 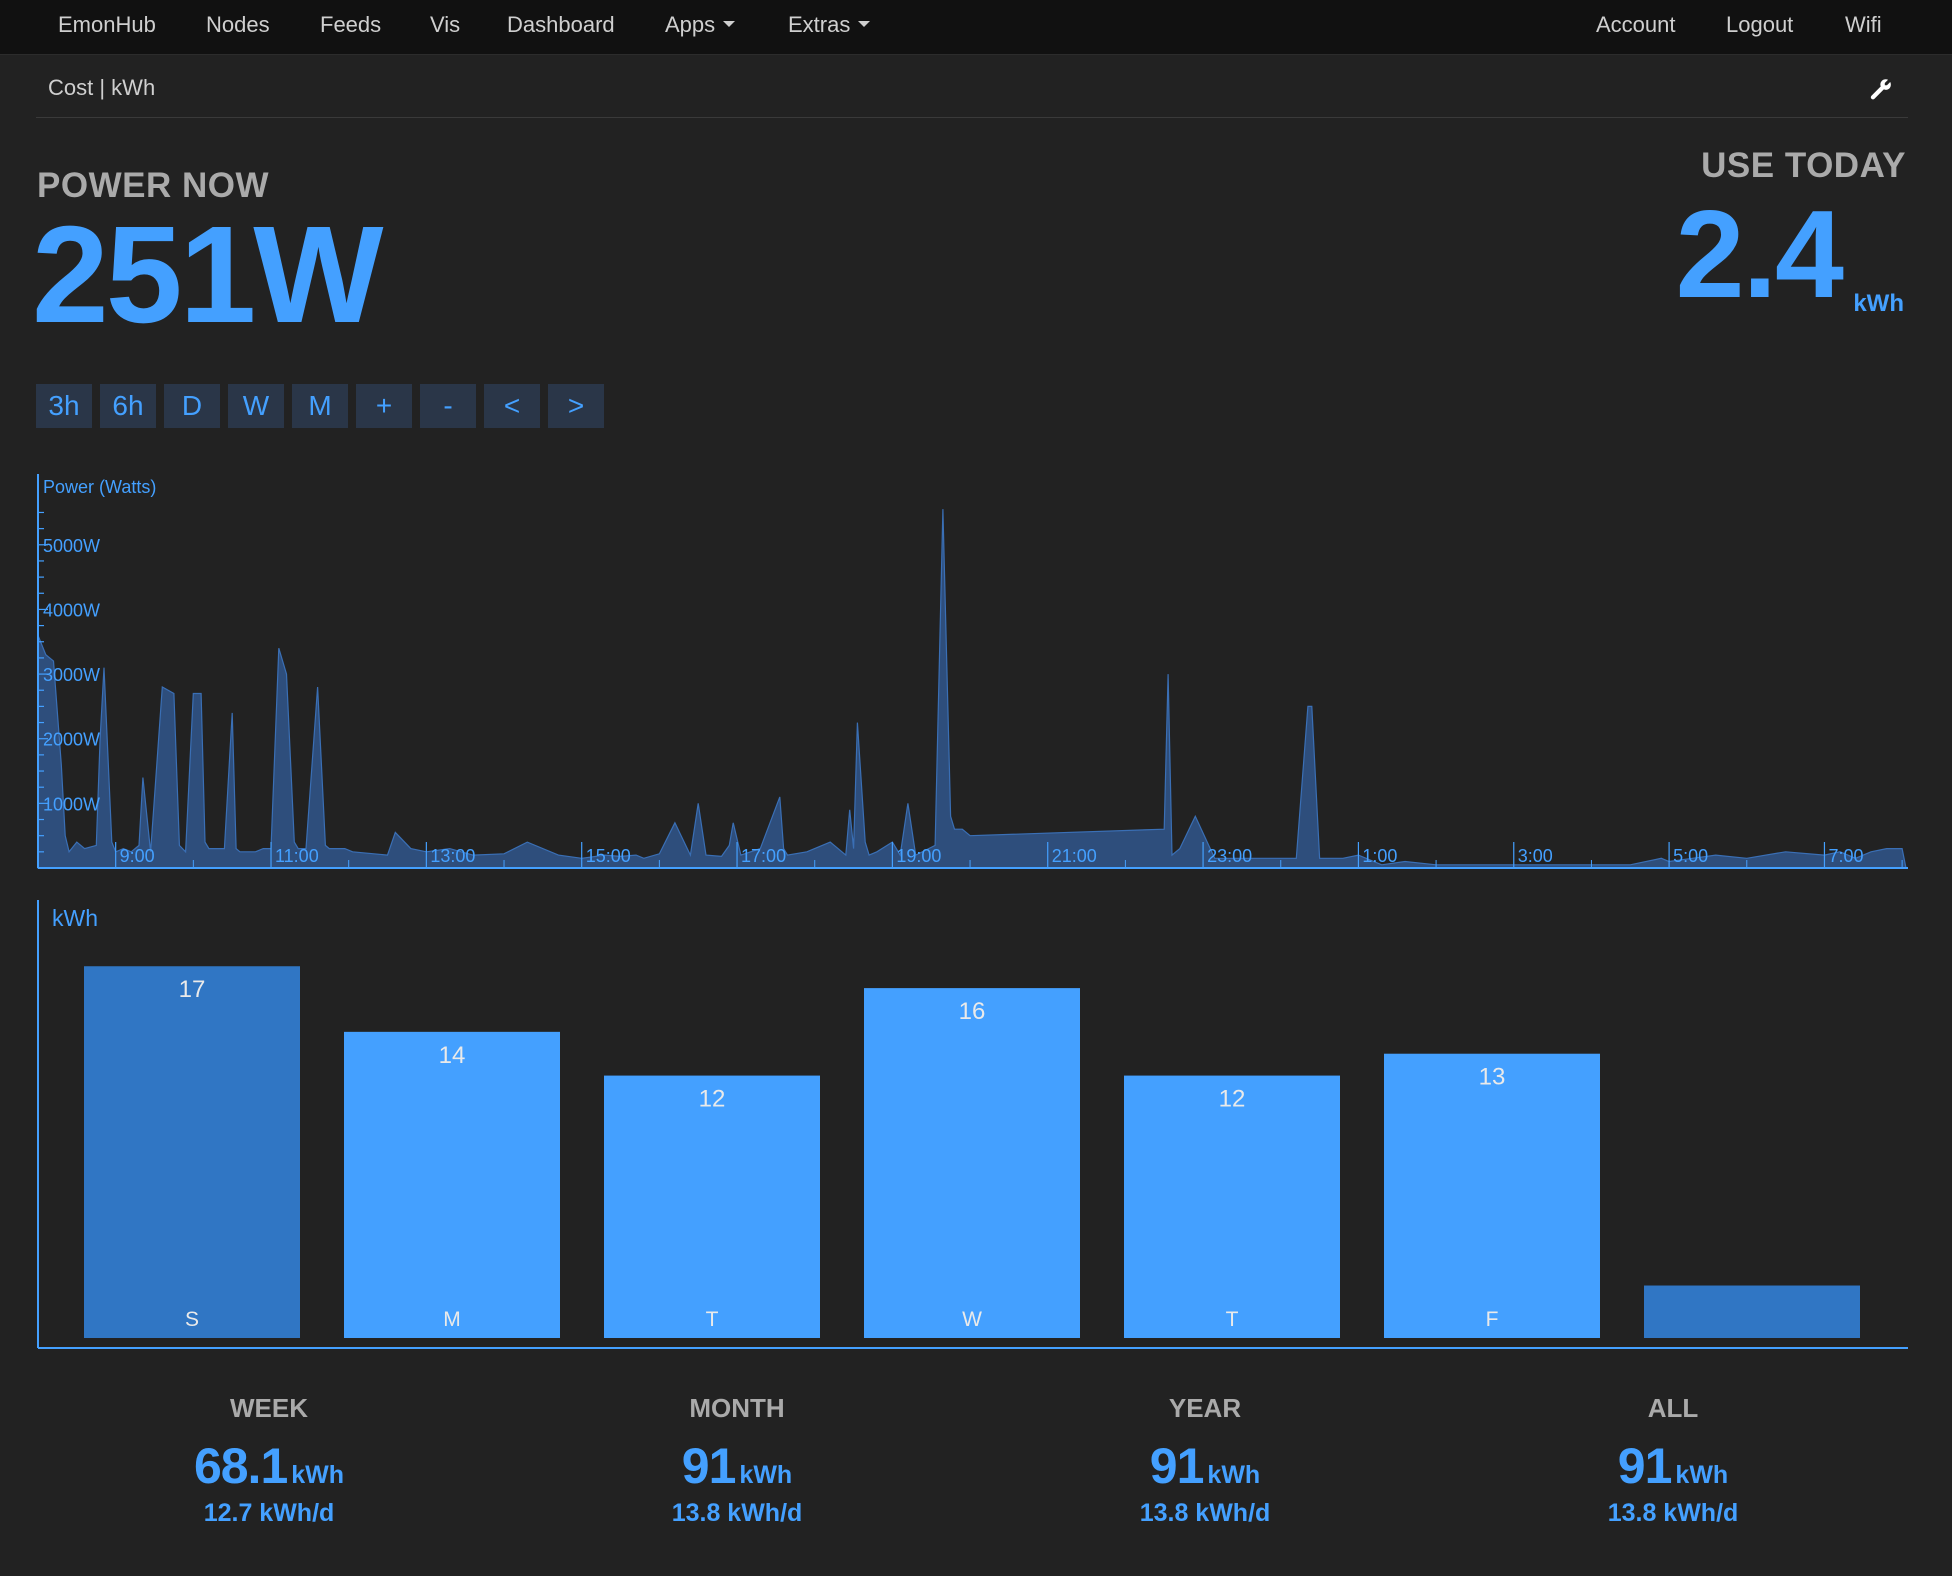 What do you see at coordinates (1759, 25) in the screenshot?
I see `nav-logout: Logout` at bounding box center [1759, 25].